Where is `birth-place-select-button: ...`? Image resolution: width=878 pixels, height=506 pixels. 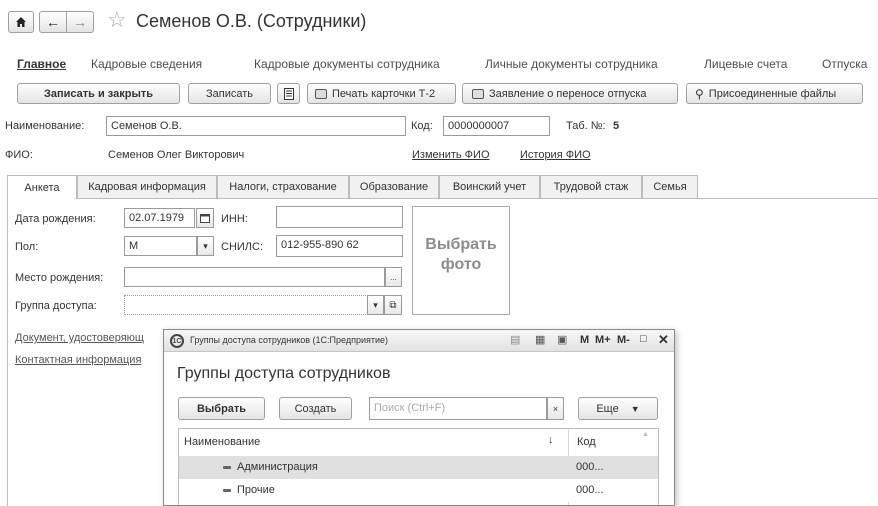
birth-place-select-button: ... is located at coordinates (393, 277).